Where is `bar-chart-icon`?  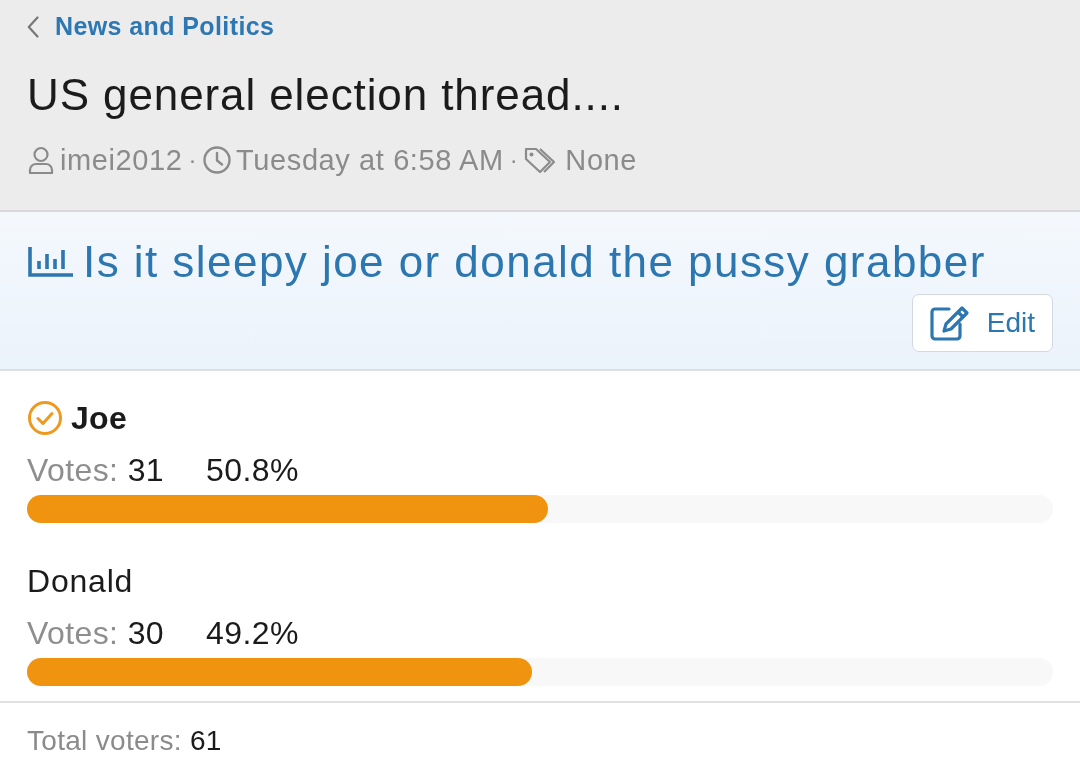
bar-chart-icon is located at coordinates (51, 262).